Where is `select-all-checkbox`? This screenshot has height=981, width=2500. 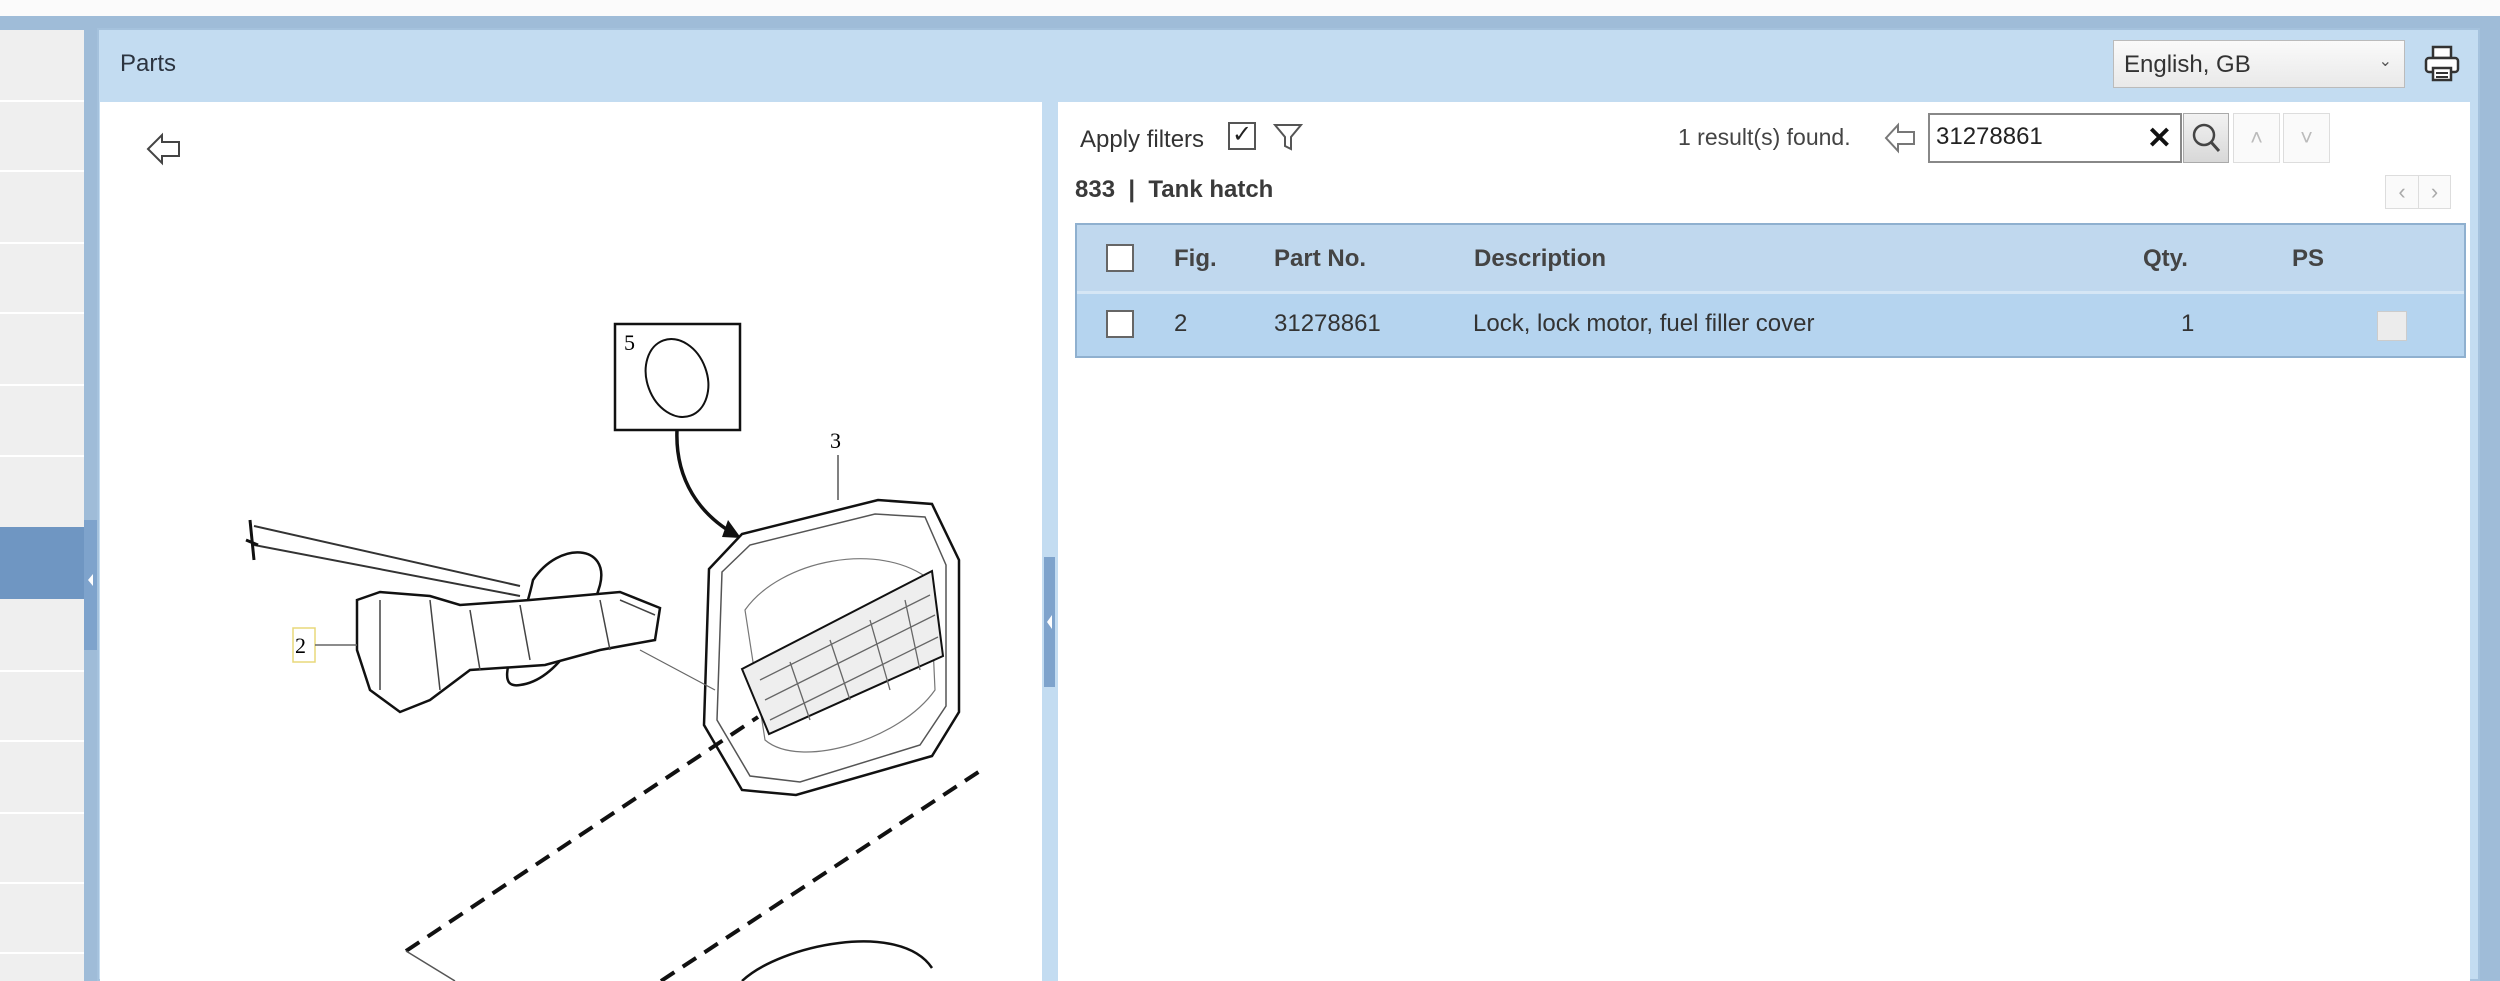
select-all-checkbox is located at coordinates (1120, 258).